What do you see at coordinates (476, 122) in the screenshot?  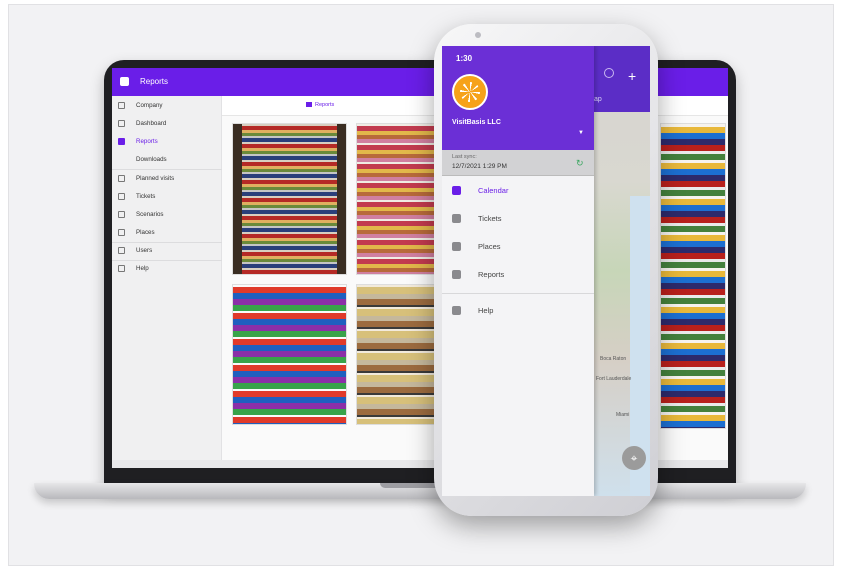 I see `org-name: VisitBasis LLC` at bounding box center [476, 122].